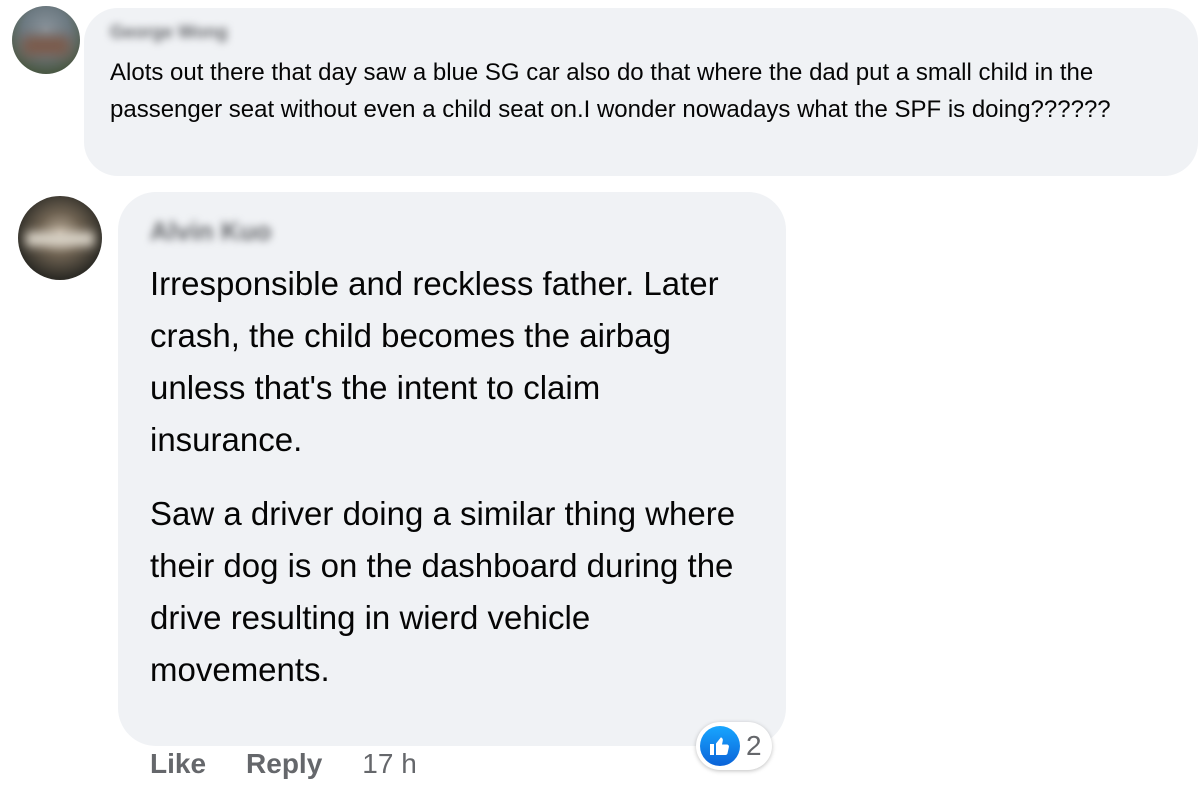 This screenshot has height=785, width=1200. I want to click on reply-button: Reply, so click(284, 764).